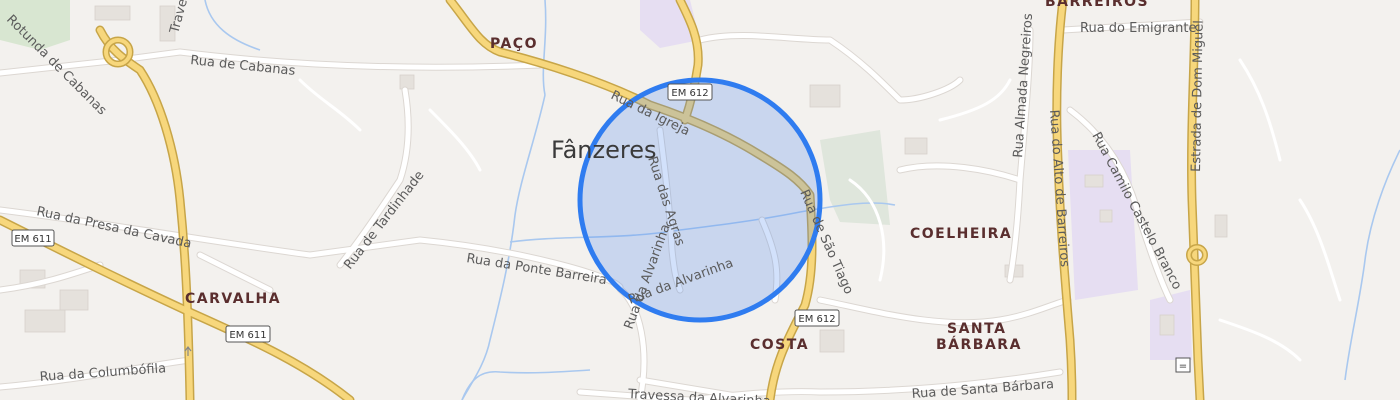  I want to click on place-label-fanzeres: Fânzeres, so click(604, 150).